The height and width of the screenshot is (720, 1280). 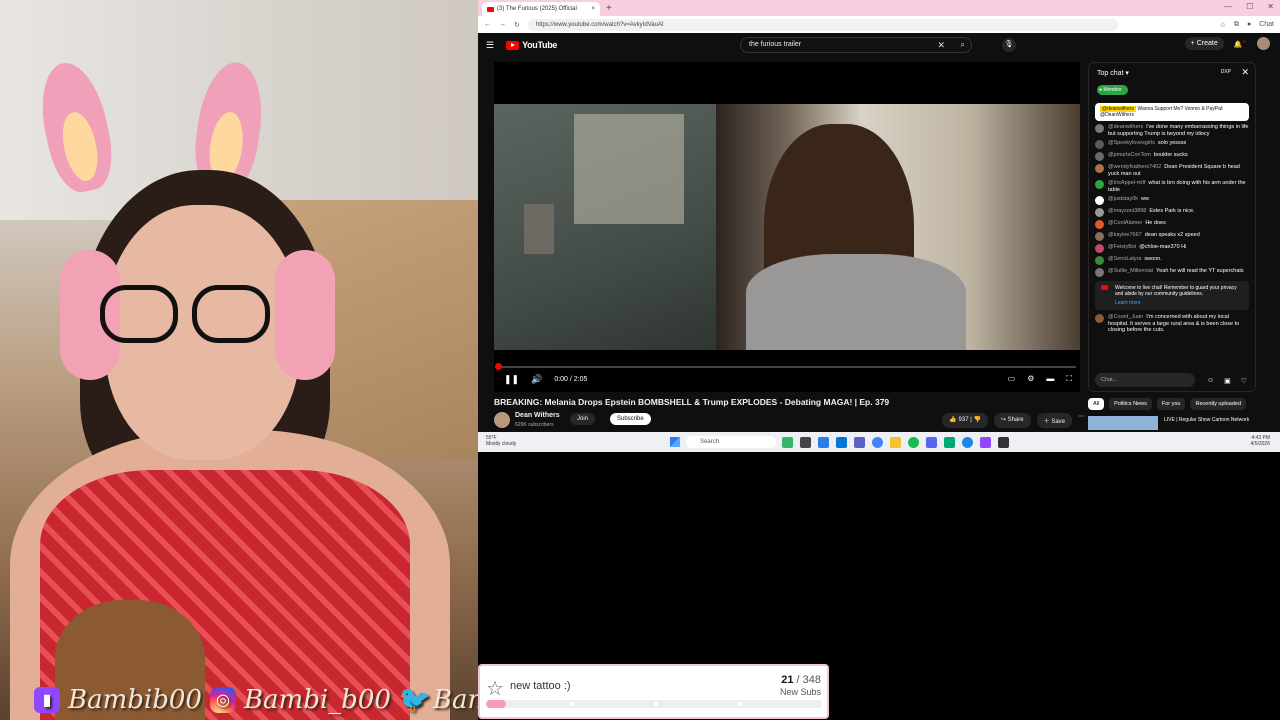 I want to click on chip-all: All, so click(x=1096, y=404).